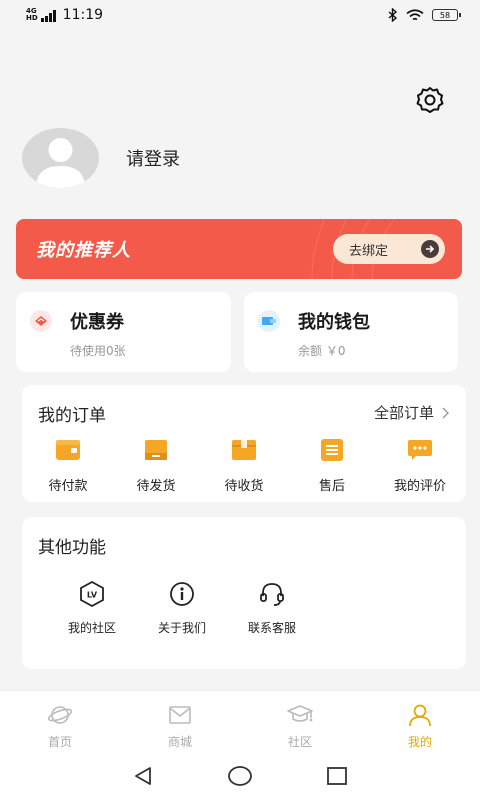 The image size is (480, 800). I want to click on person-icon, so click(420, 715).